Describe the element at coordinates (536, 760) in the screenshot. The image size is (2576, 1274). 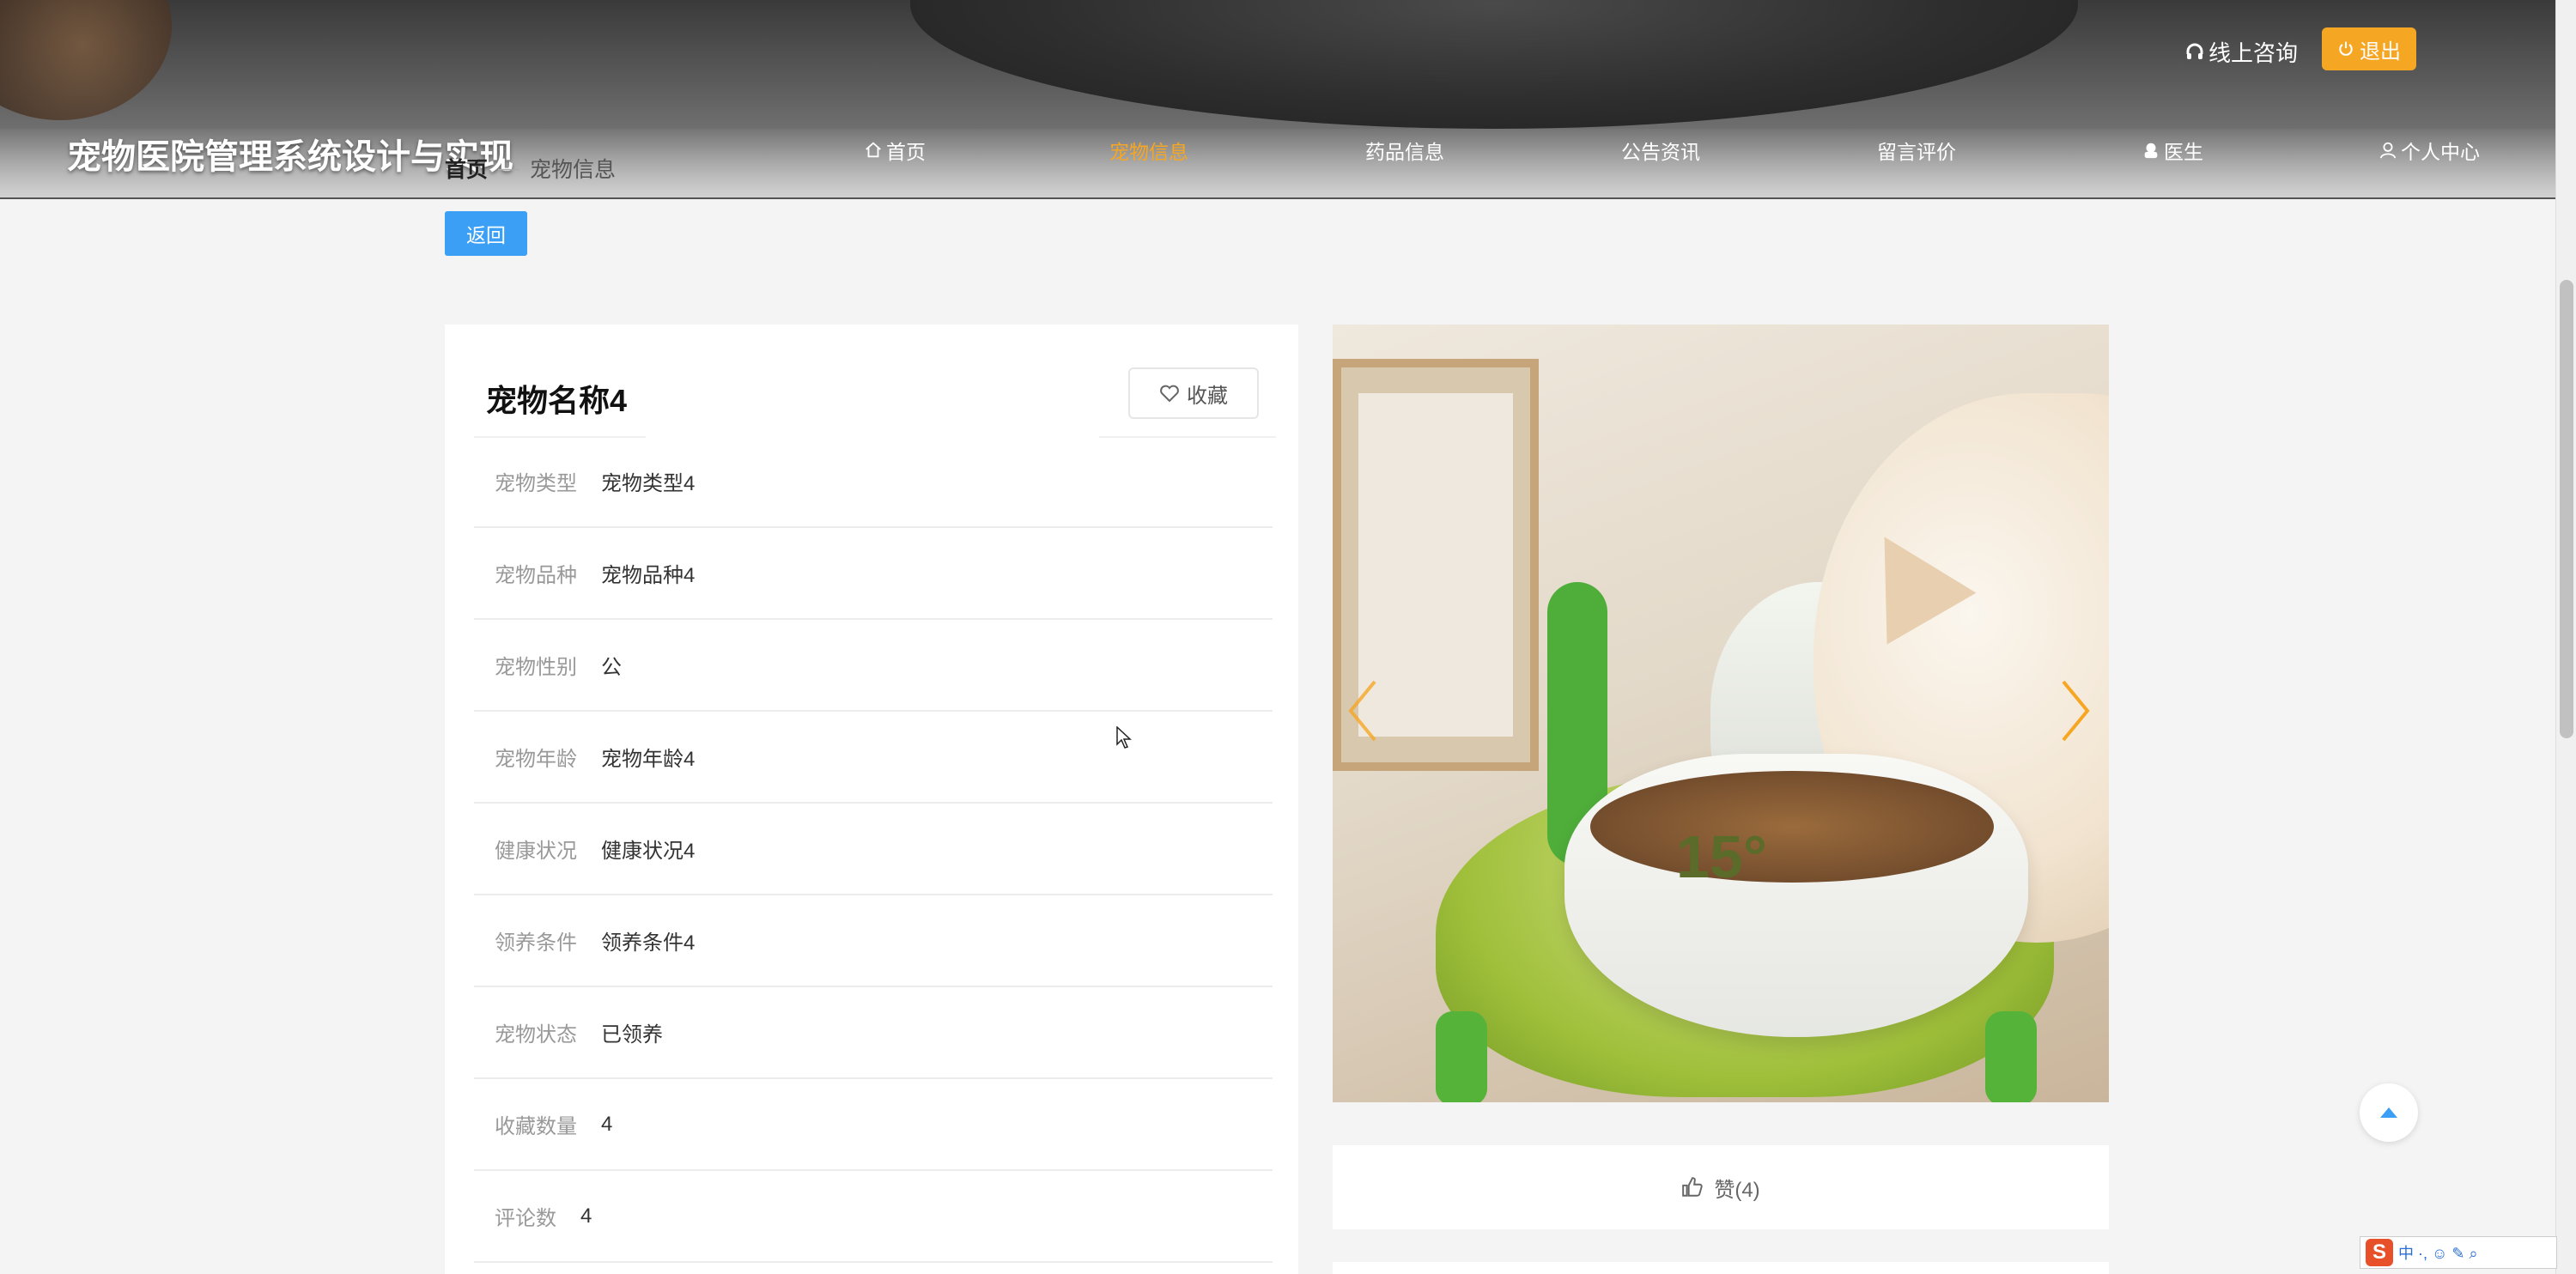
I see `detail-label: 宠物年龄` at that location.